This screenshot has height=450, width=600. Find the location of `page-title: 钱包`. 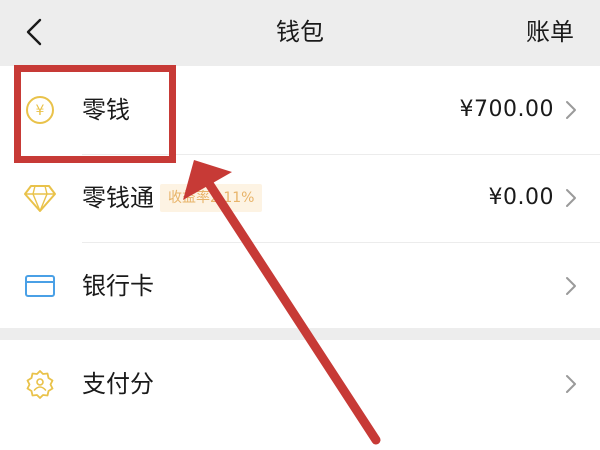

page-title: 钱包 is located at coordinates (300, 32).